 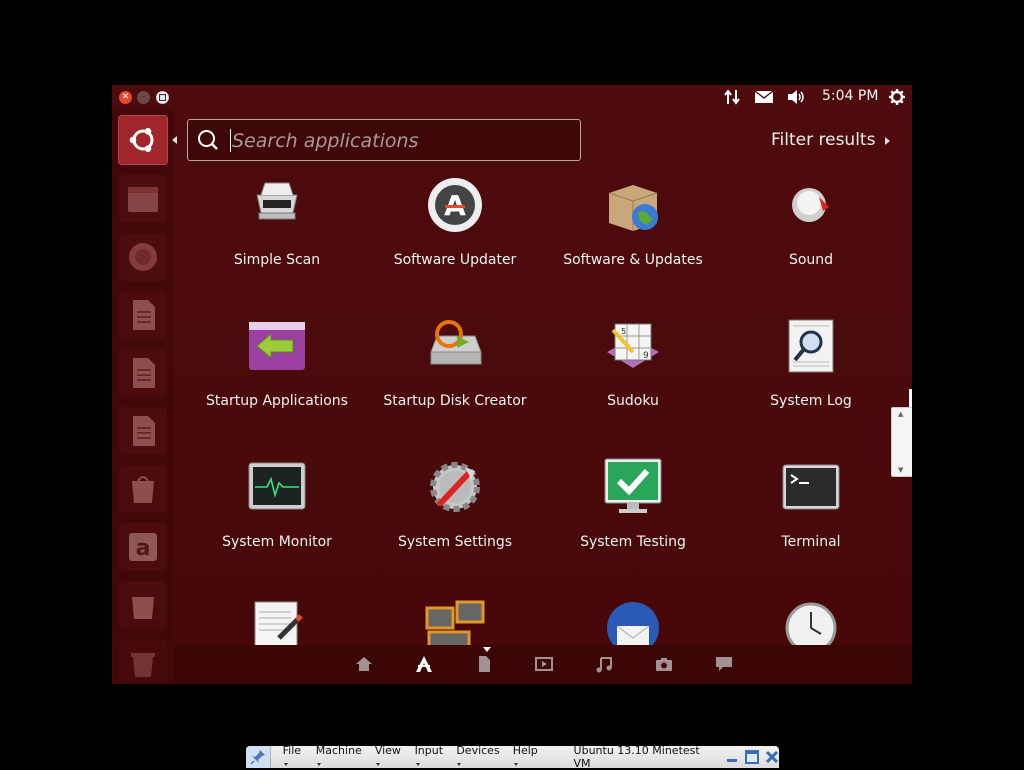 I want to click on software-center-icon, so click(x=143, y=489).